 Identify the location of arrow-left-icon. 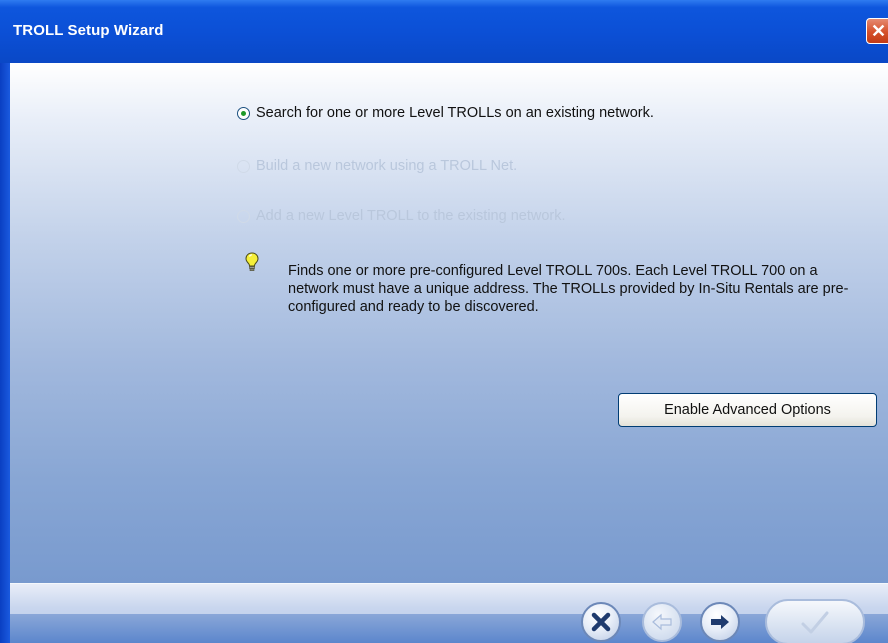
(662, 622).